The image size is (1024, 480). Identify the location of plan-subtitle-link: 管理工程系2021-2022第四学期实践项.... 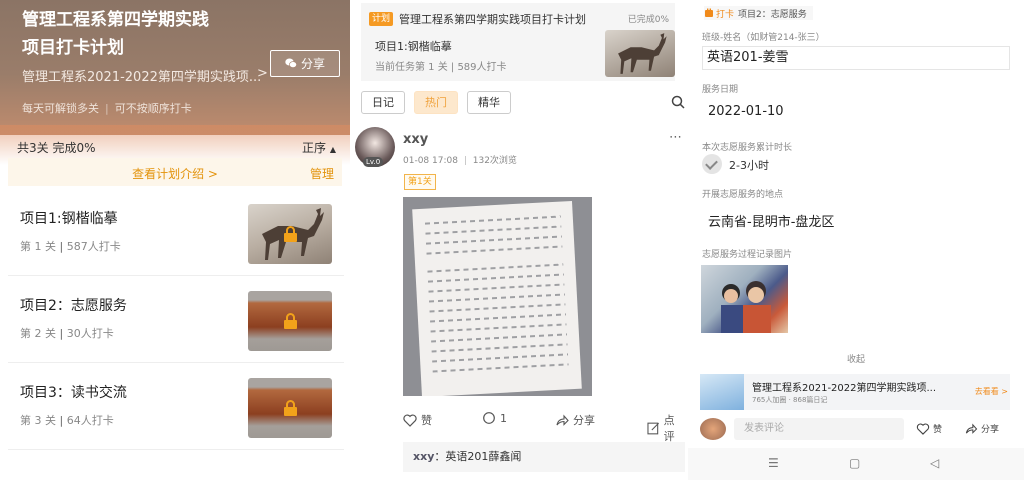
(144, 75).